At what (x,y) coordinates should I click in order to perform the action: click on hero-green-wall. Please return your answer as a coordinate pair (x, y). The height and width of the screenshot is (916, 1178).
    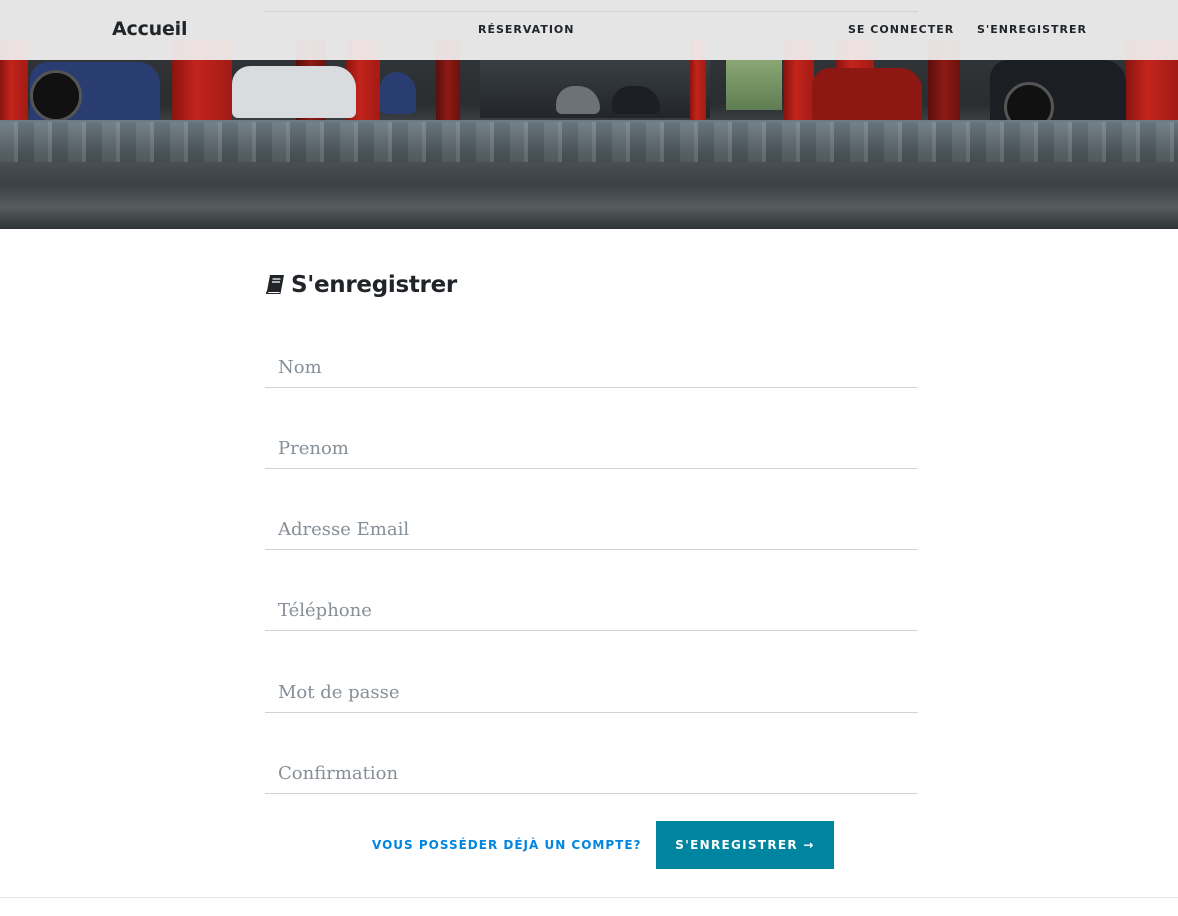
    Looking at the image, I should click on (754, 85).